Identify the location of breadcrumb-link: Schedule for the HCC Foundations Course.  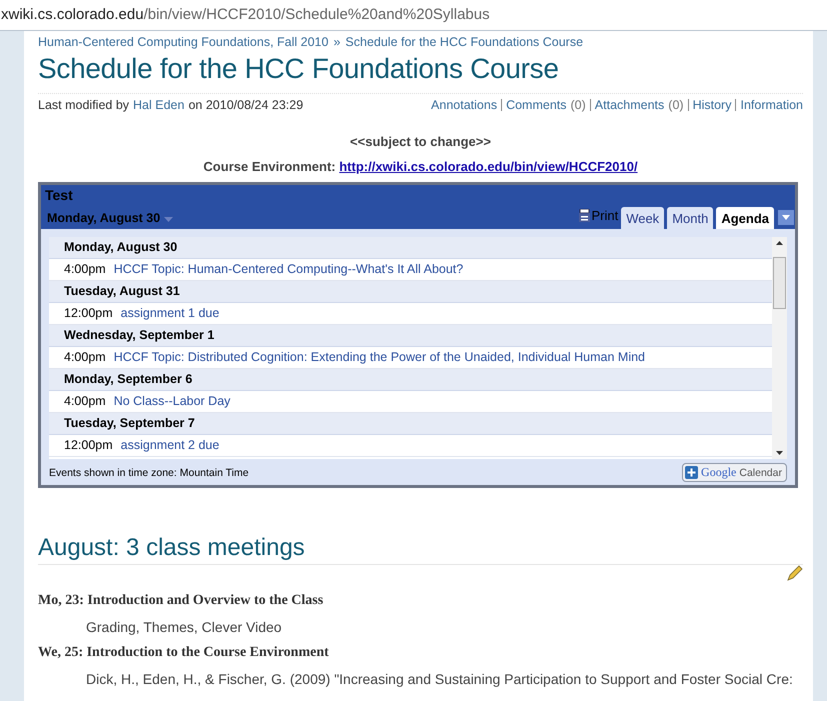
(464, 42).